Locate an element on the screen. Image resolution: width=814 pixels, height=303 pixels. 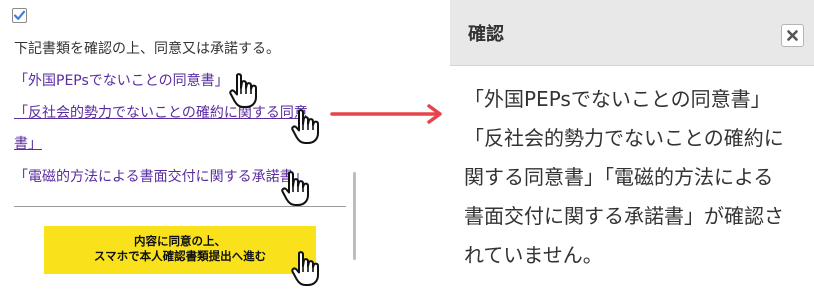
modal-message-line: 書面交付に関する承諾書」が確認さ is located at coordinates (624, 216).